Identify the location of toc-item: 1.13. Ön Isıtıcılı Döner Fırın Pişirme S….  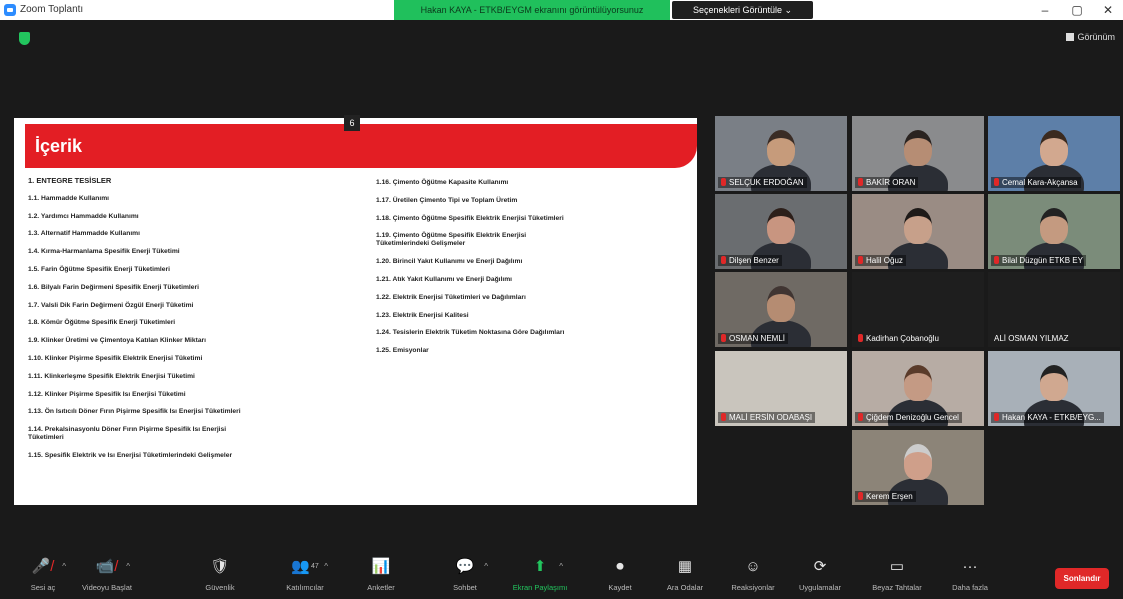
(134, 412).